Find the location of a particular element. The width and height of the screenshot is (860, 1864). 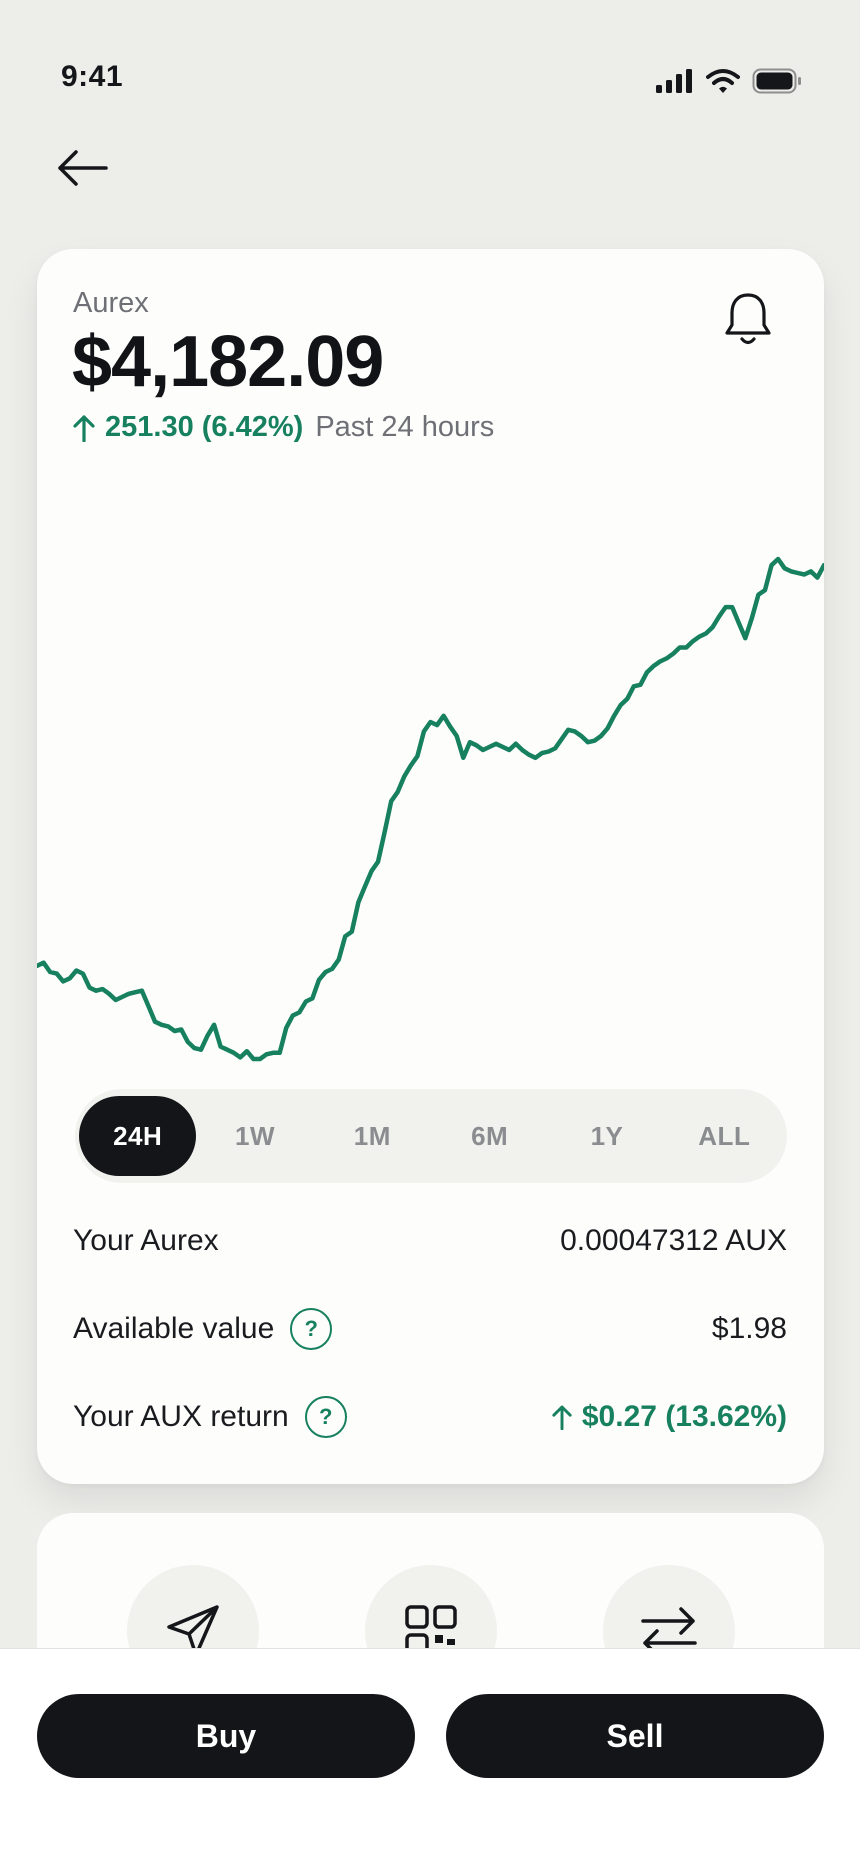

price-change-value: 251.30 (6.42%) is located at coordinates (204, 427).